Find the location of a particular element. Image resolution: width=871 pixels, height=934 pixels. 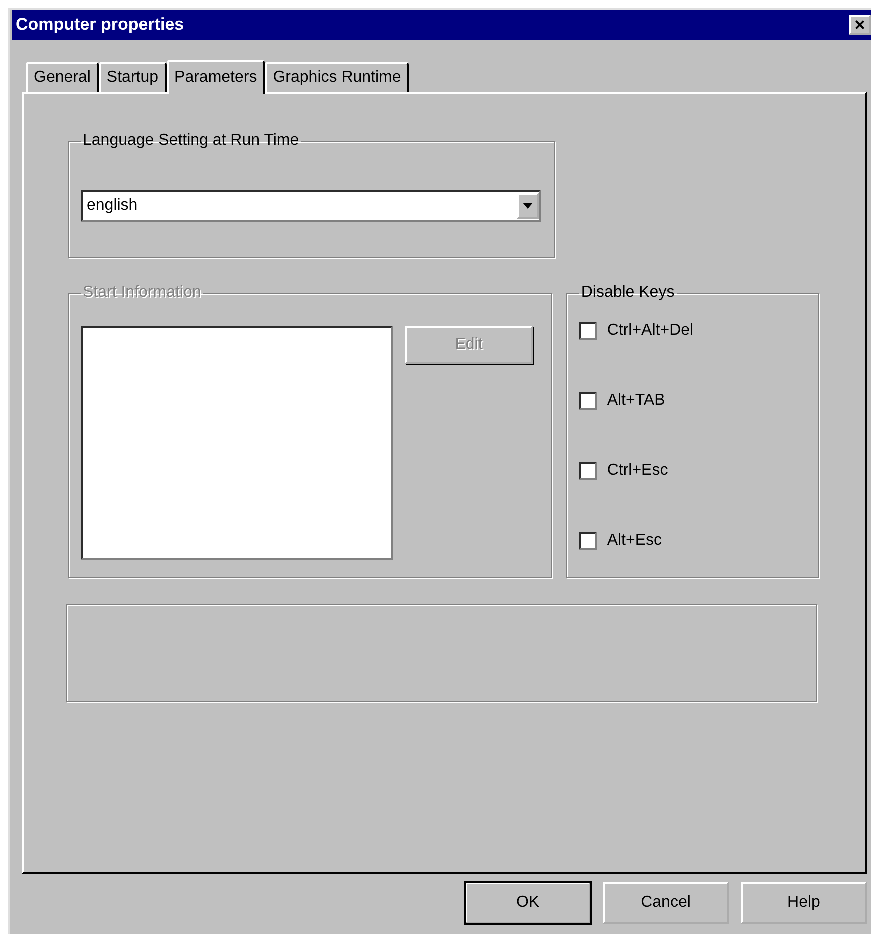

checkbox-label: Ctrl+Esc is located at coordinates (637, 471).